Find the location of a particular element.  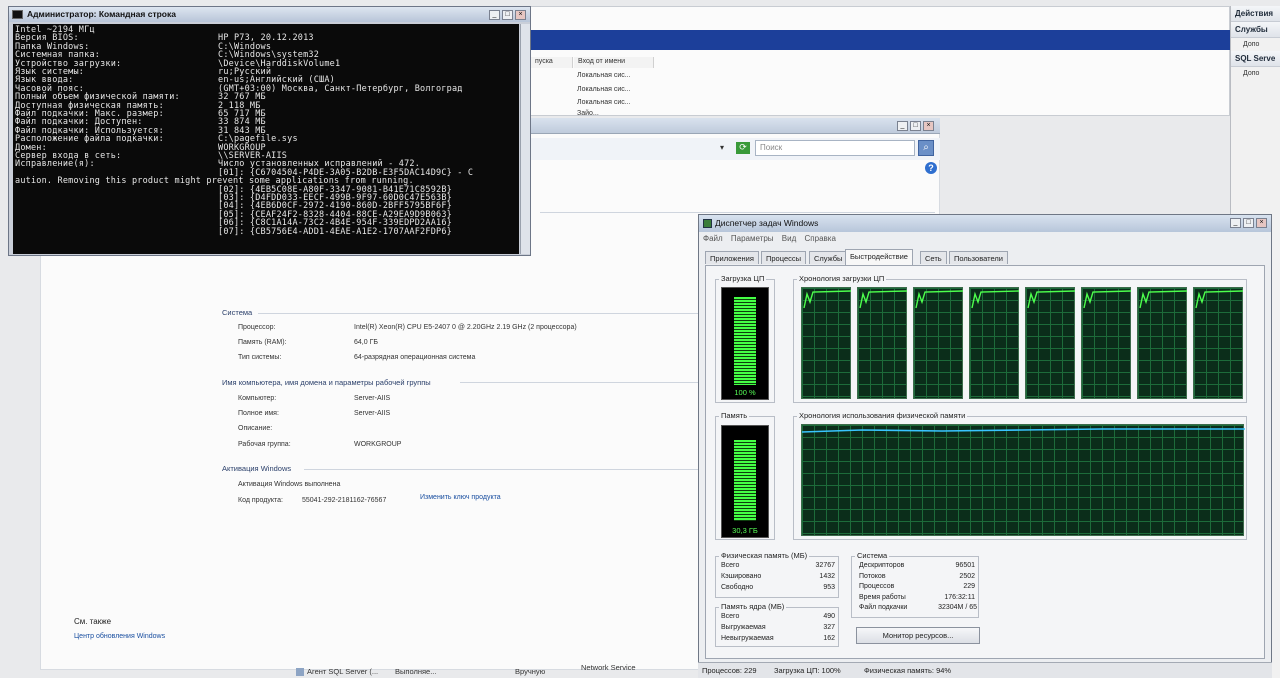

tab-services: Службы is located at coordinates (828, 257).